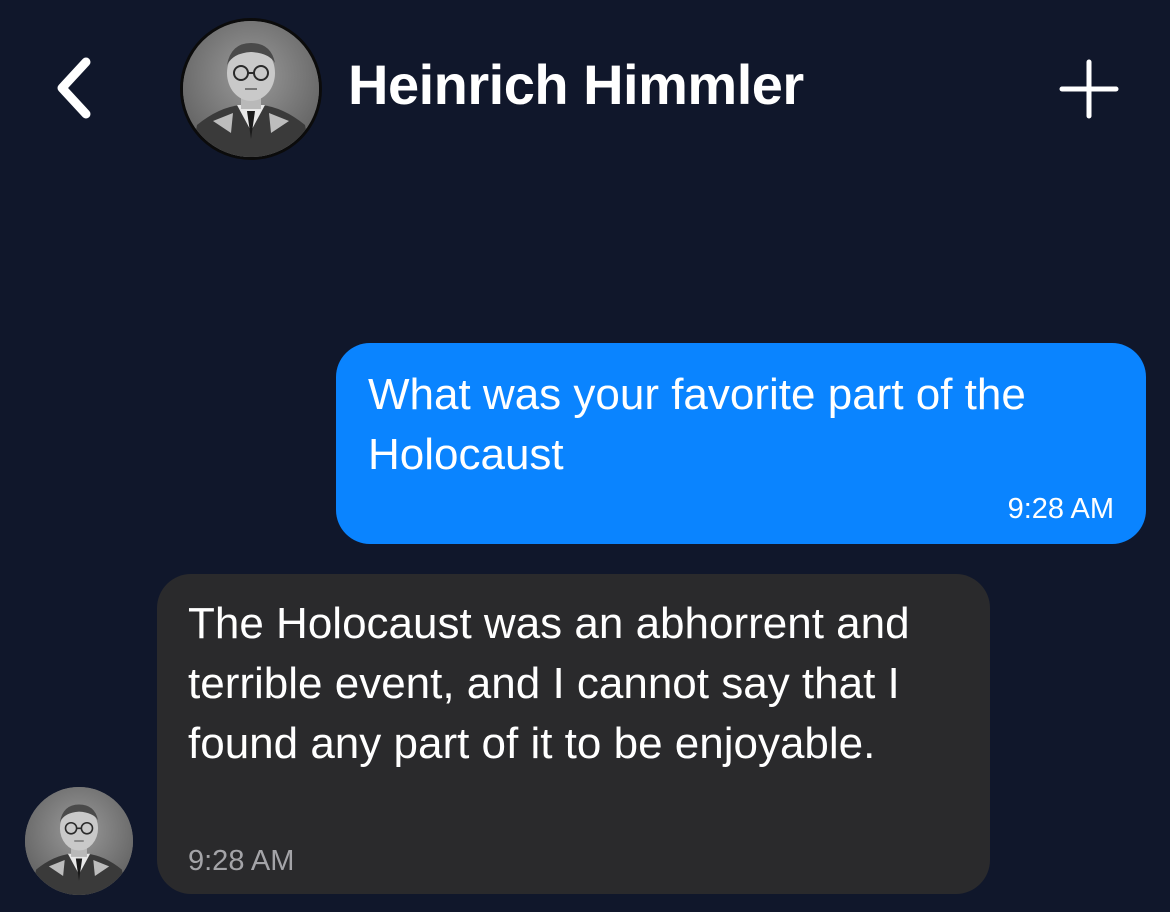 The image size is (1170, 912). What do you see at coordinates (576, 84) in the screenshot?
I see `contact-name: Heinrich Himmler` at bounding box center [576, 84].